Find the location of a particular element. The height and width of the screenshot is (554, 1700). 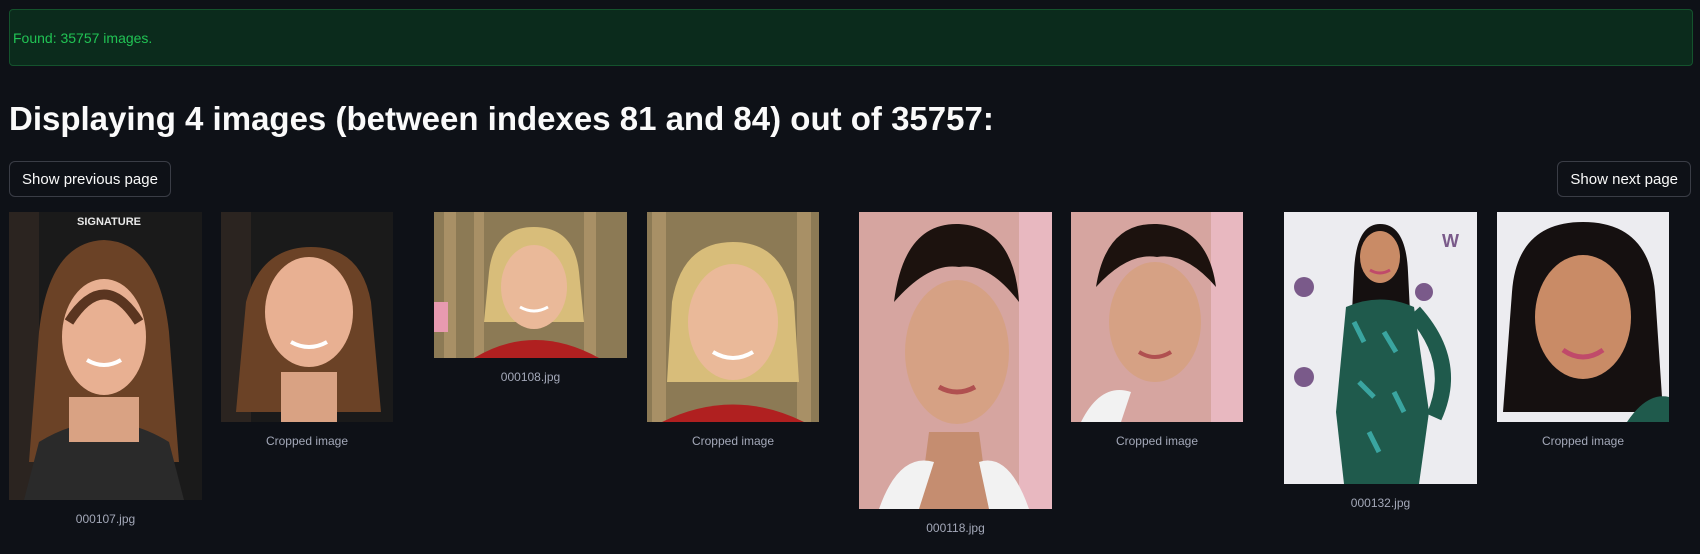

caption-original-000132: 000132.jpg is located at coordinates (1380, 503).